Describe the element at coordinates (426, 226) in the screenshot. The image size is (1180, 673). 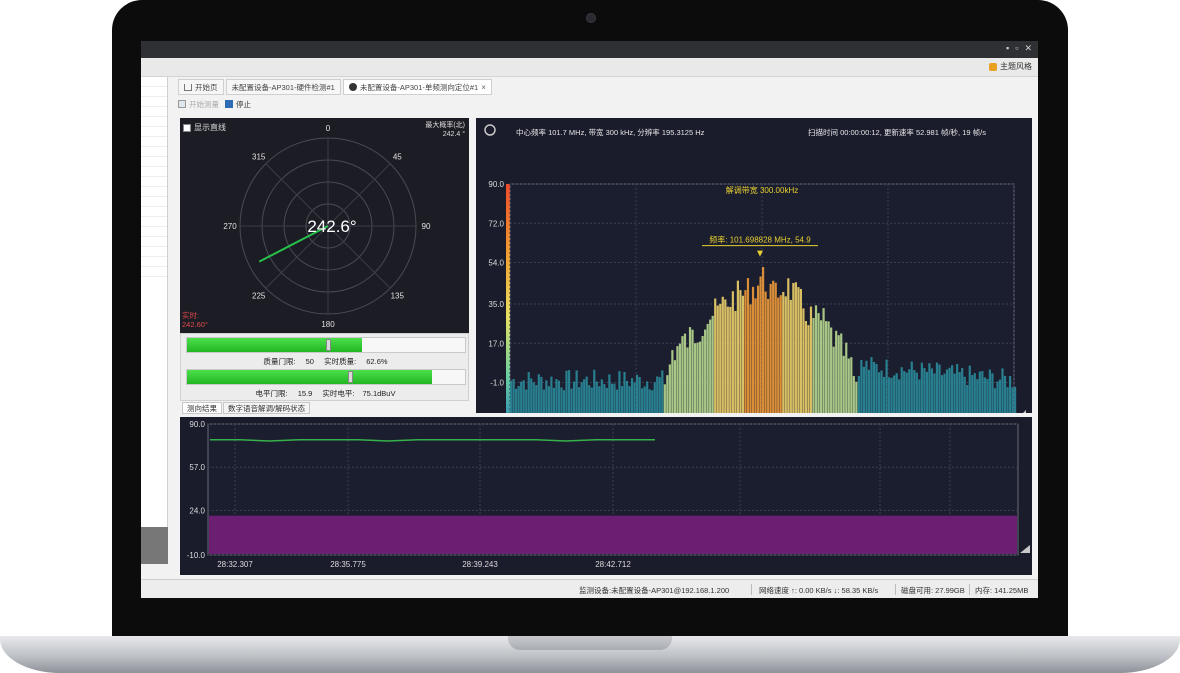
I see `polar-angle-label: 90` at that location.